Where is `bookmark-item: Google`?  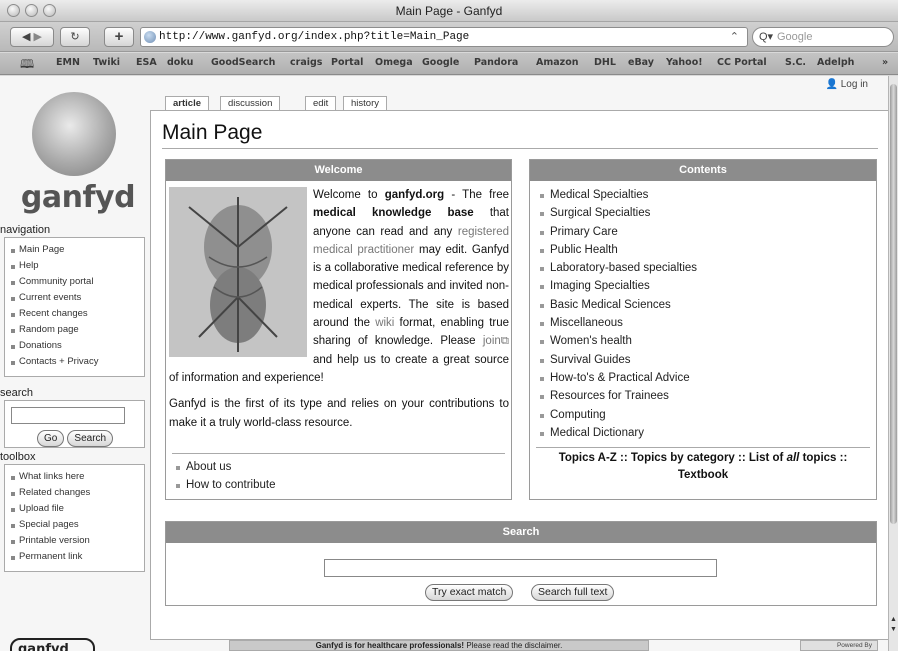 bookmark-item: Google is located at coordinates (440, 62).